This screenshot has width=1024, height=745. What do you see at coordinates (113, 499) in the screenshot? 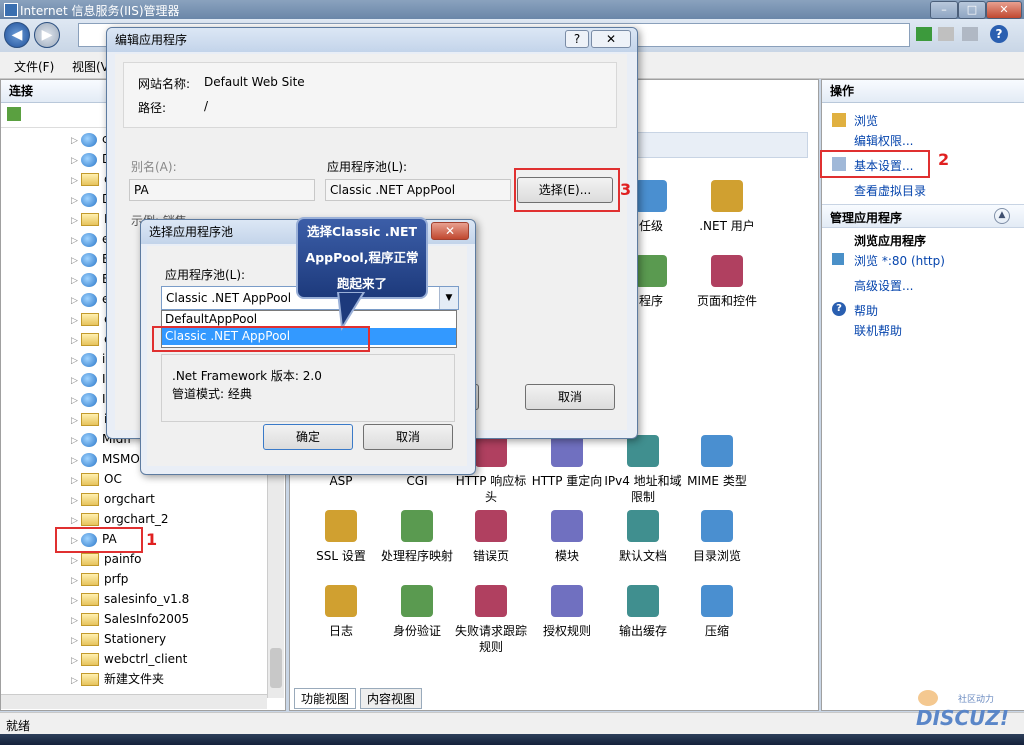
I see `tree-item: ▷ orgchart` at bounding box center [113, 499].